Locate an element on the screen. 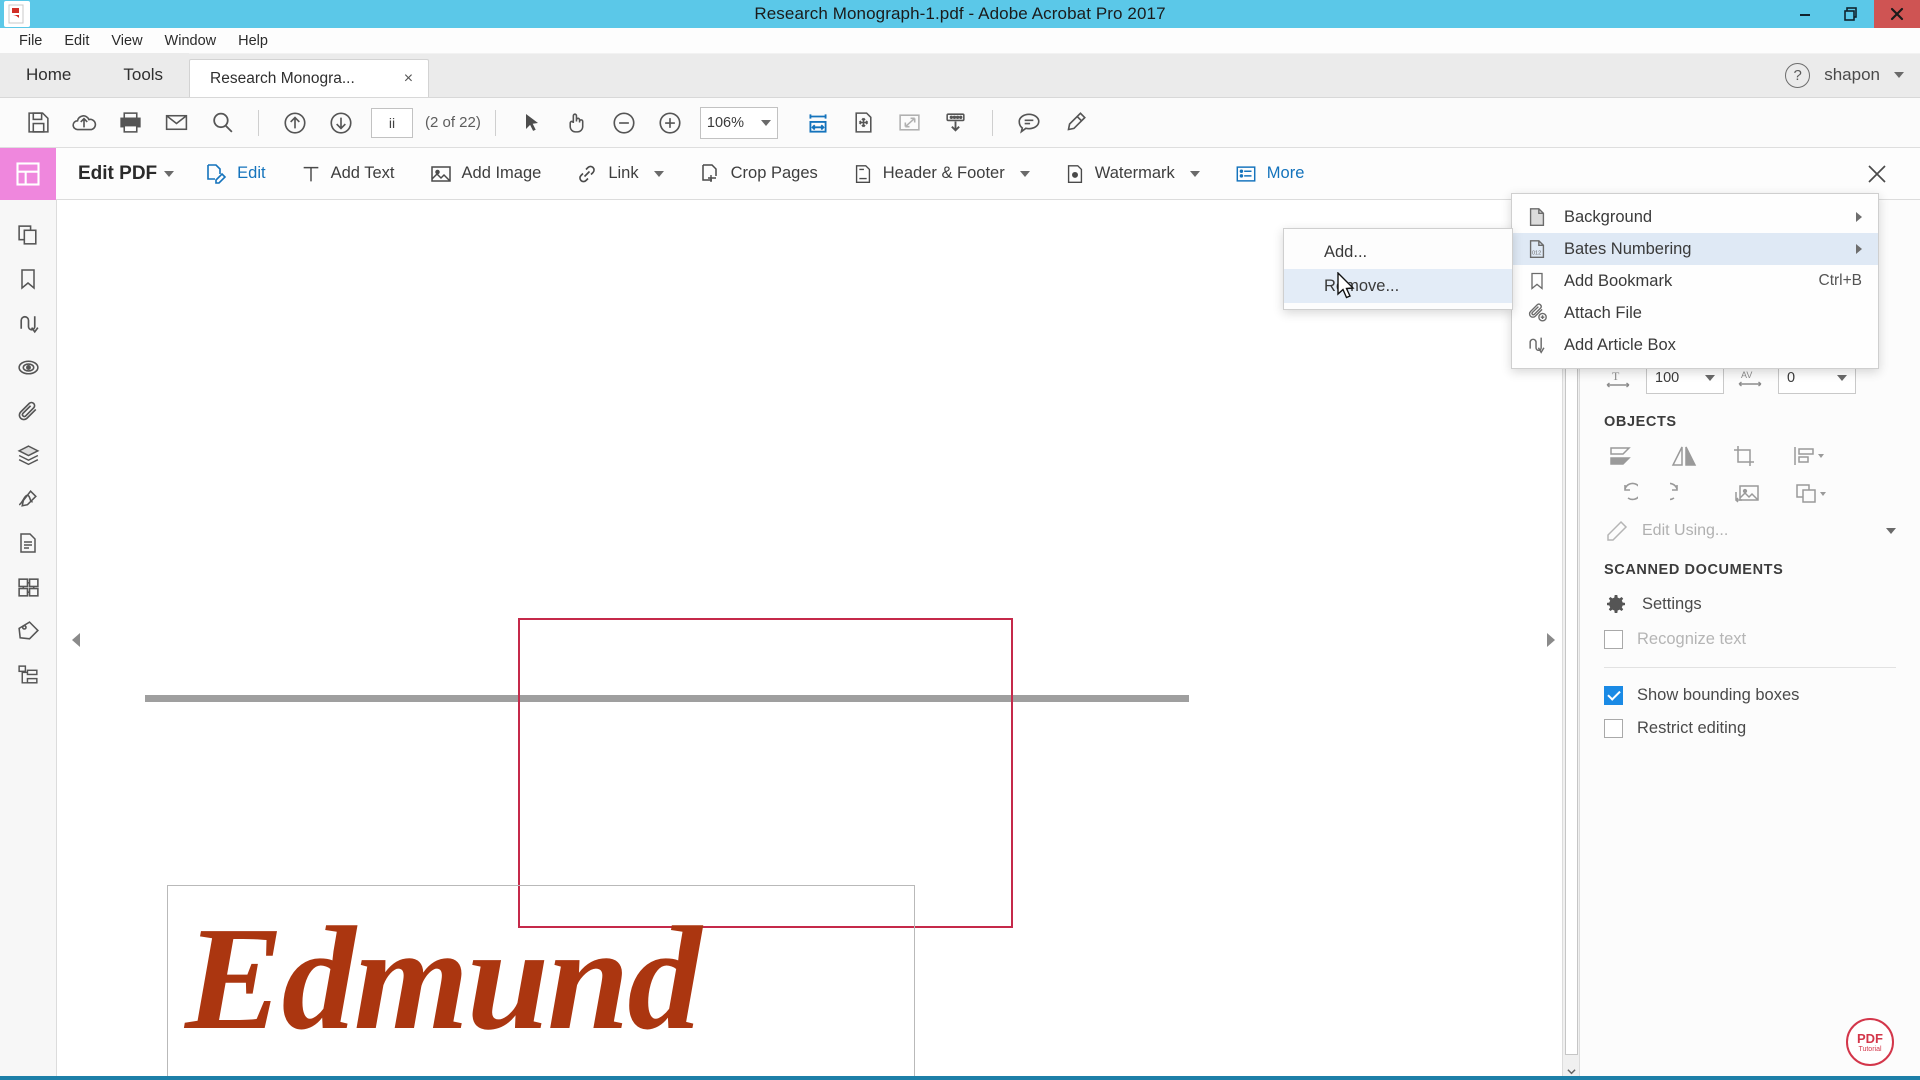 Image resolution: width=1920 pixels, height=1080 pixels. menu-view: View is located at coordinates (126, 41).